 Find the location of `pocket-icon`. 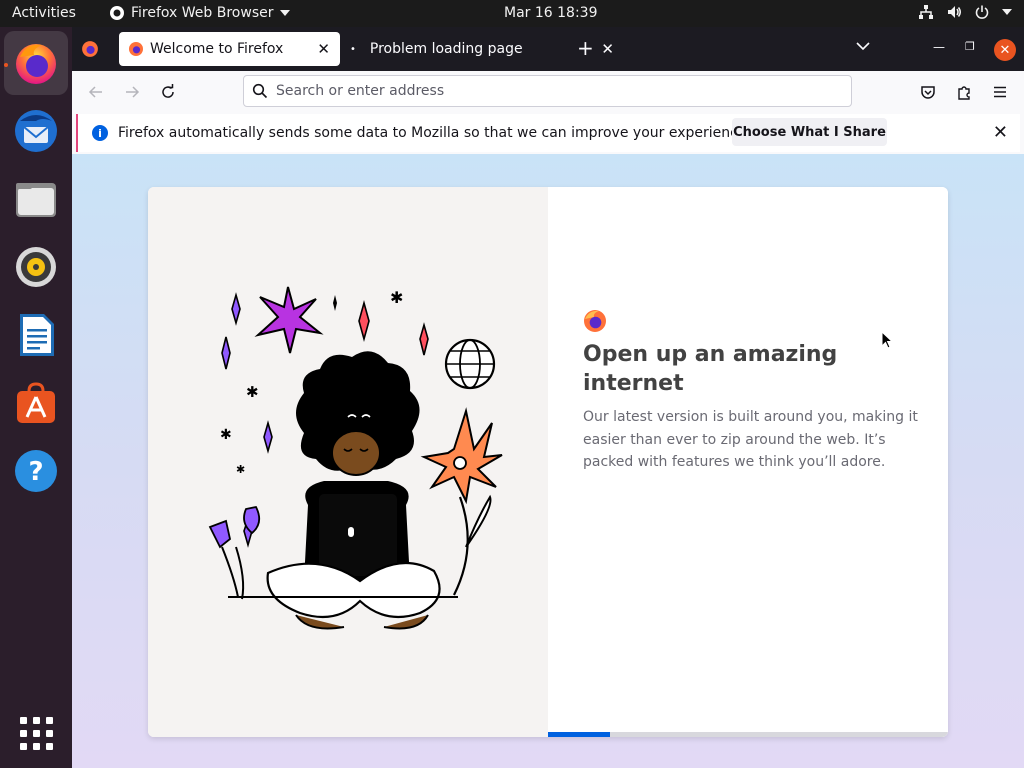

pocket-icon is located at coordinates (928, 92).